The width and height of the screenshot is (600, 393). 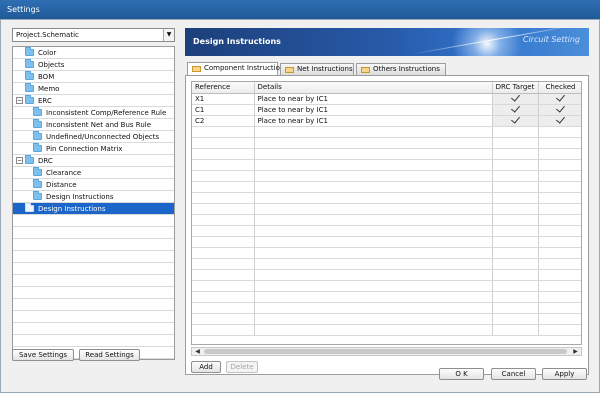 I want to click on read-settings-button: Read Settings, so click(x=109, y=355).